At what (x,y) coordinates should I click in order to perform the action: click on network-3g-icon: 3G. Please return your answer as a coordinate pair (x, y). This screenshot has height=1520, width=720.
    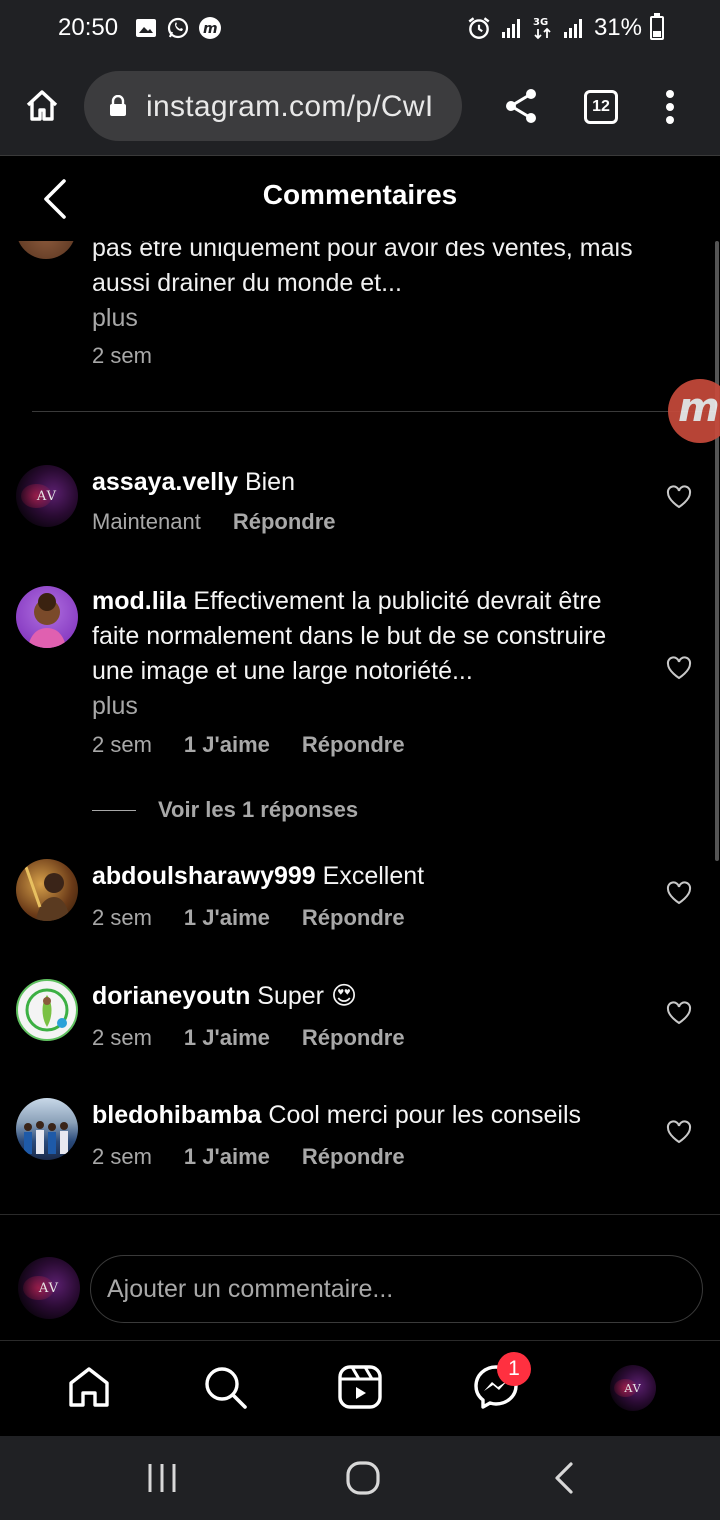
    Looking at the image, I should click on (542, 28).